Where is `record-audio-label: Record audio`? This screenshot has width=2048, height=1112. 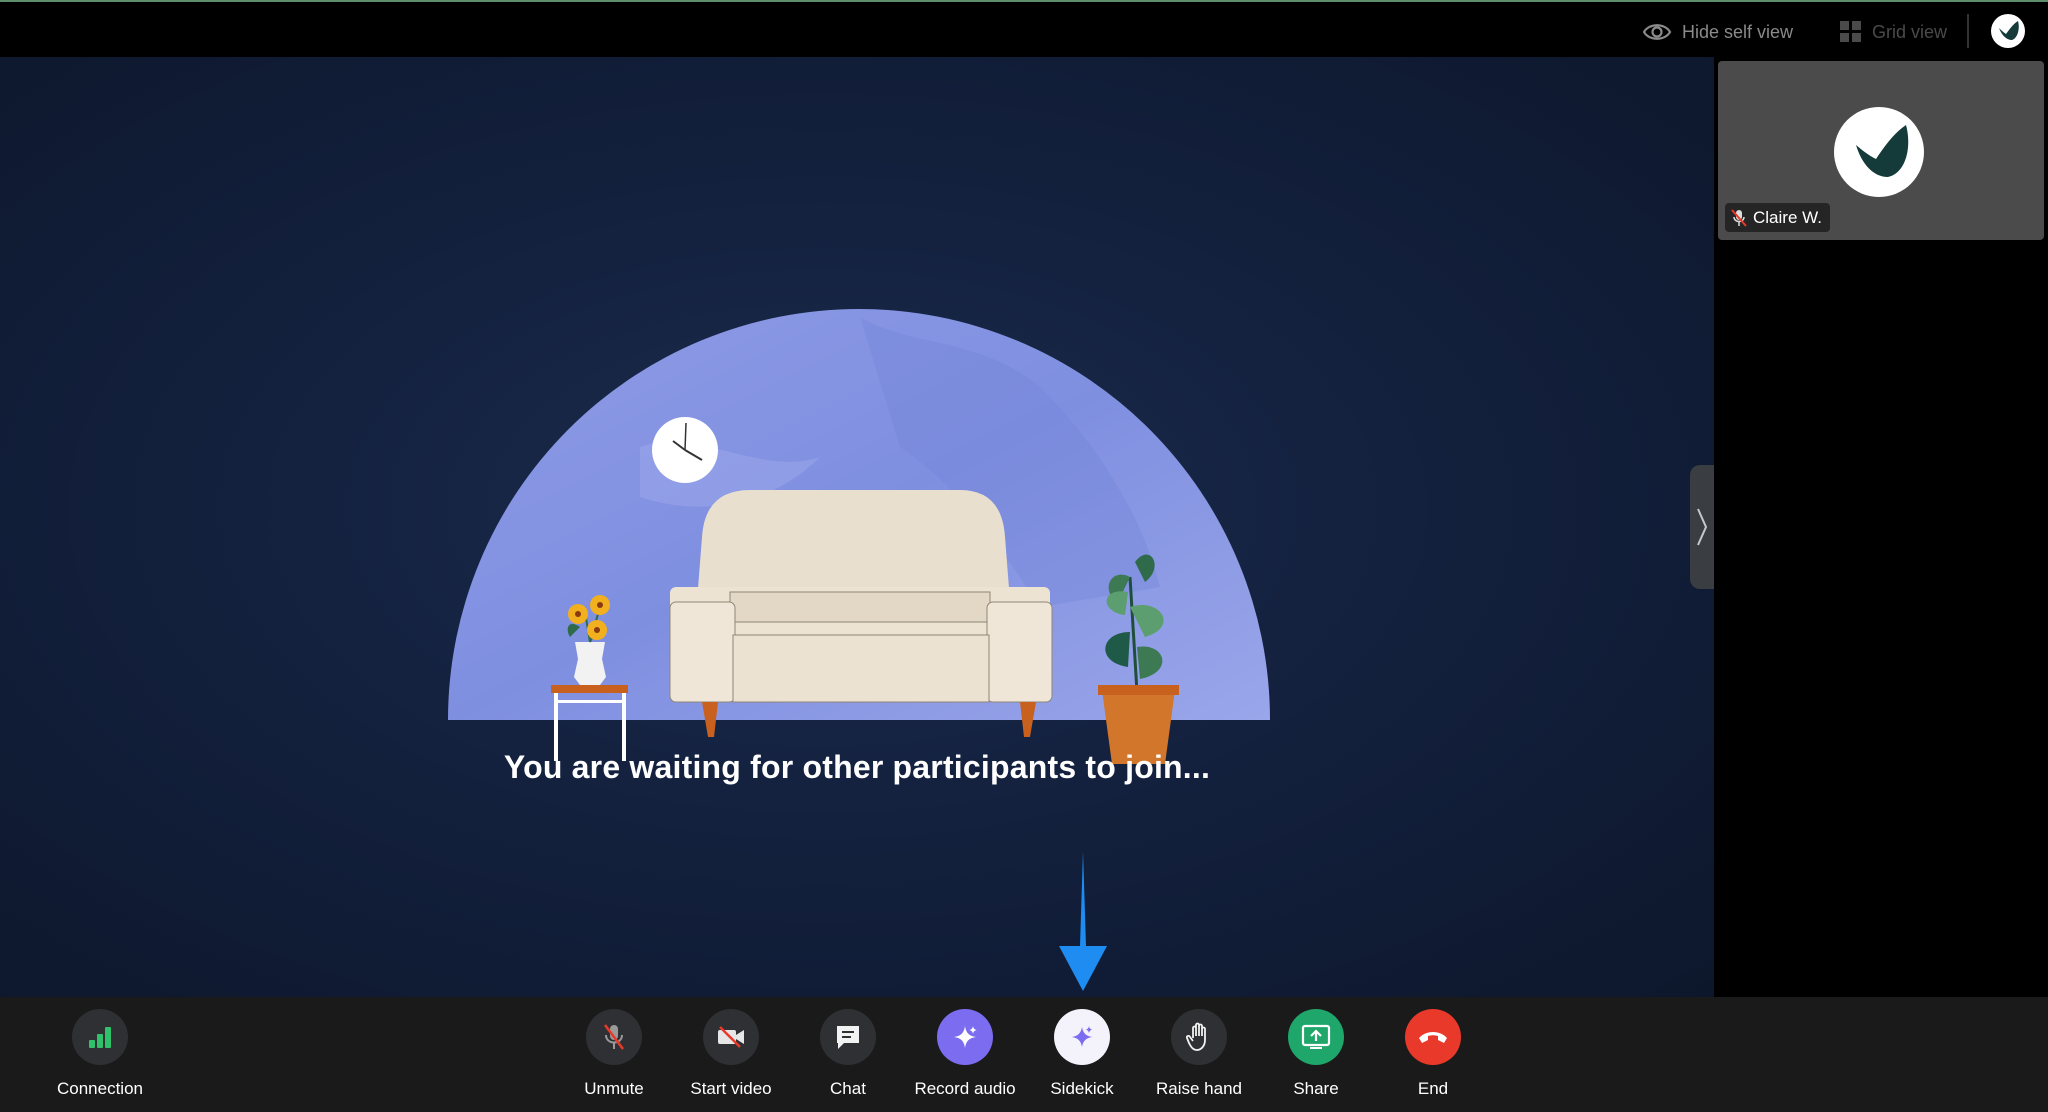 record-audio-label: Record audio is located at coordinates (965, 1088).